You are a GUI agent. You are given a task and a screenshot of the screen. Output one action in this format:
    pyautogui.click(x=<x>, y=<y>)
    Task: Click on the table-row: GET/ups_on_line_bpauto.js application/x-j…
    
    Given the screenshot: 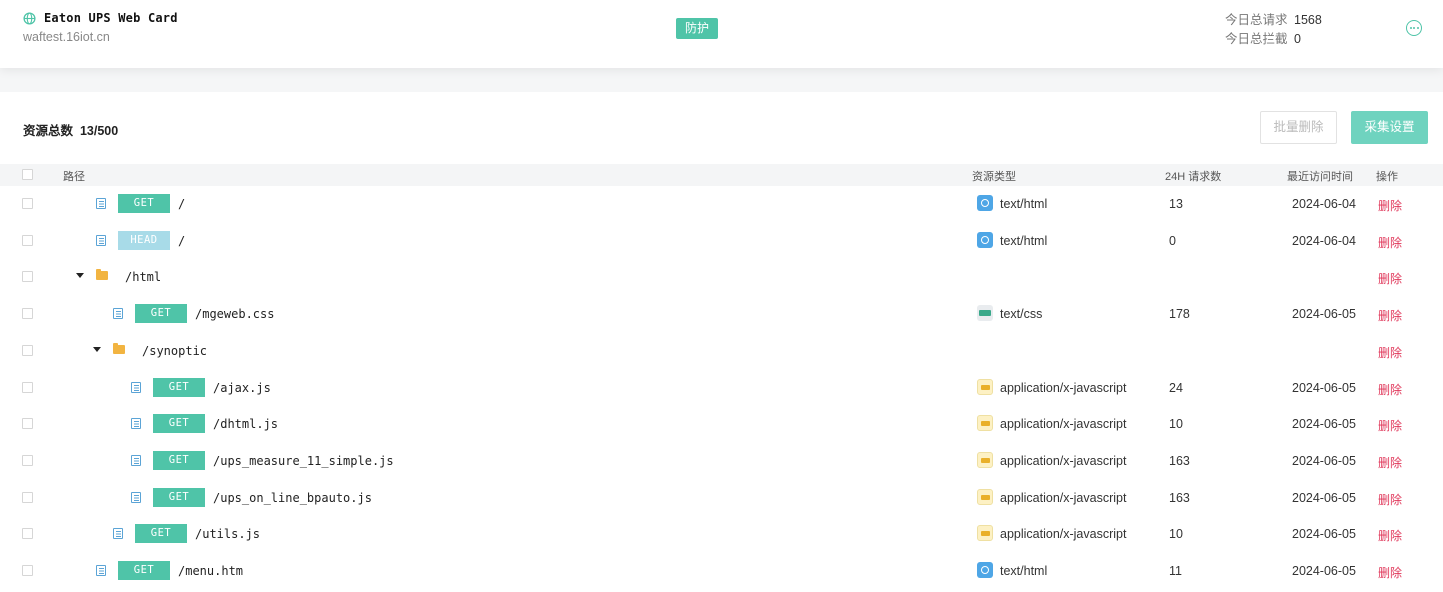 What is the action you would take?
    pyautogui.click(x=721, y=498)
    